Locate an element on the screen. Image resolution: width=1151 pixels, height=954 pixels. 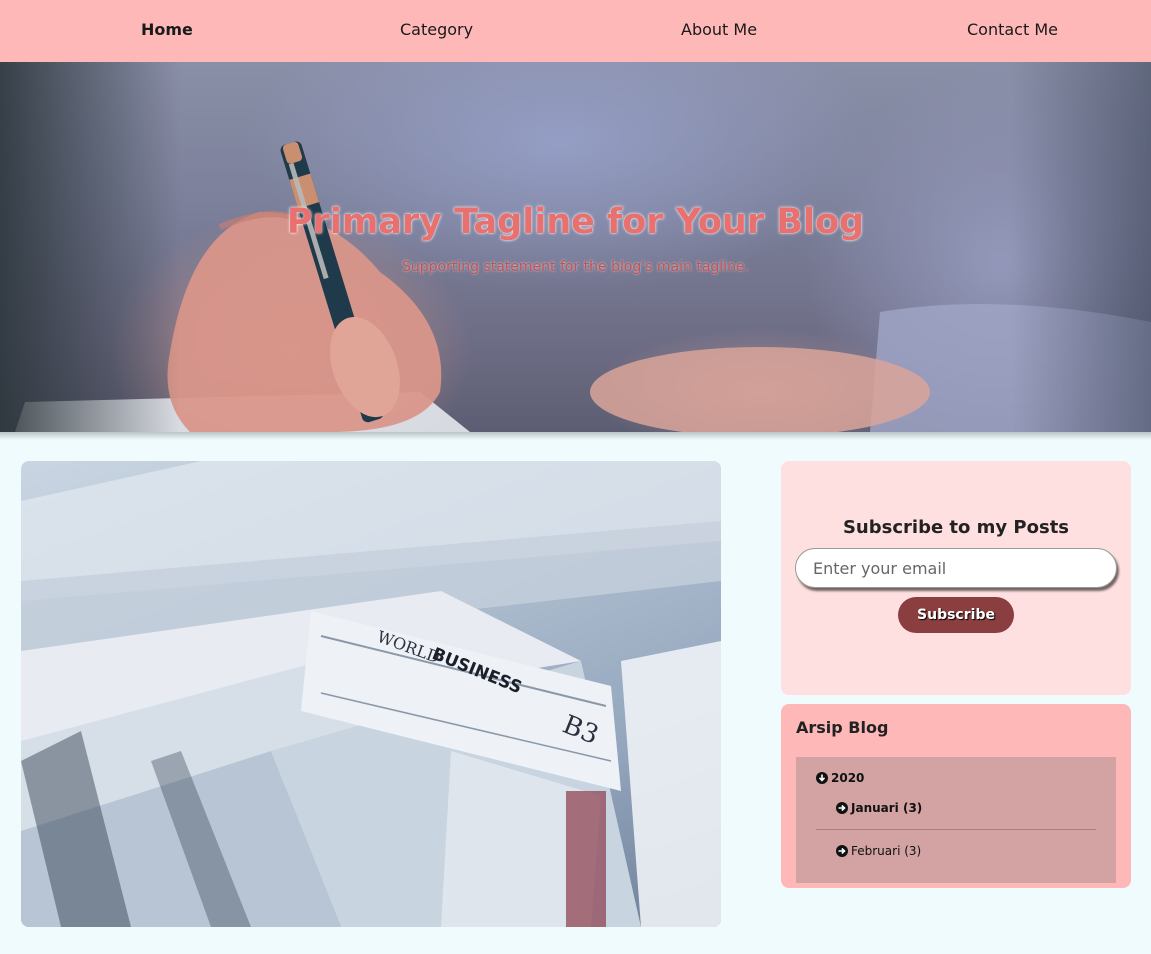
archive-list: 2020 Januari (3) Februari (3) is located at coordinates (956, 820).